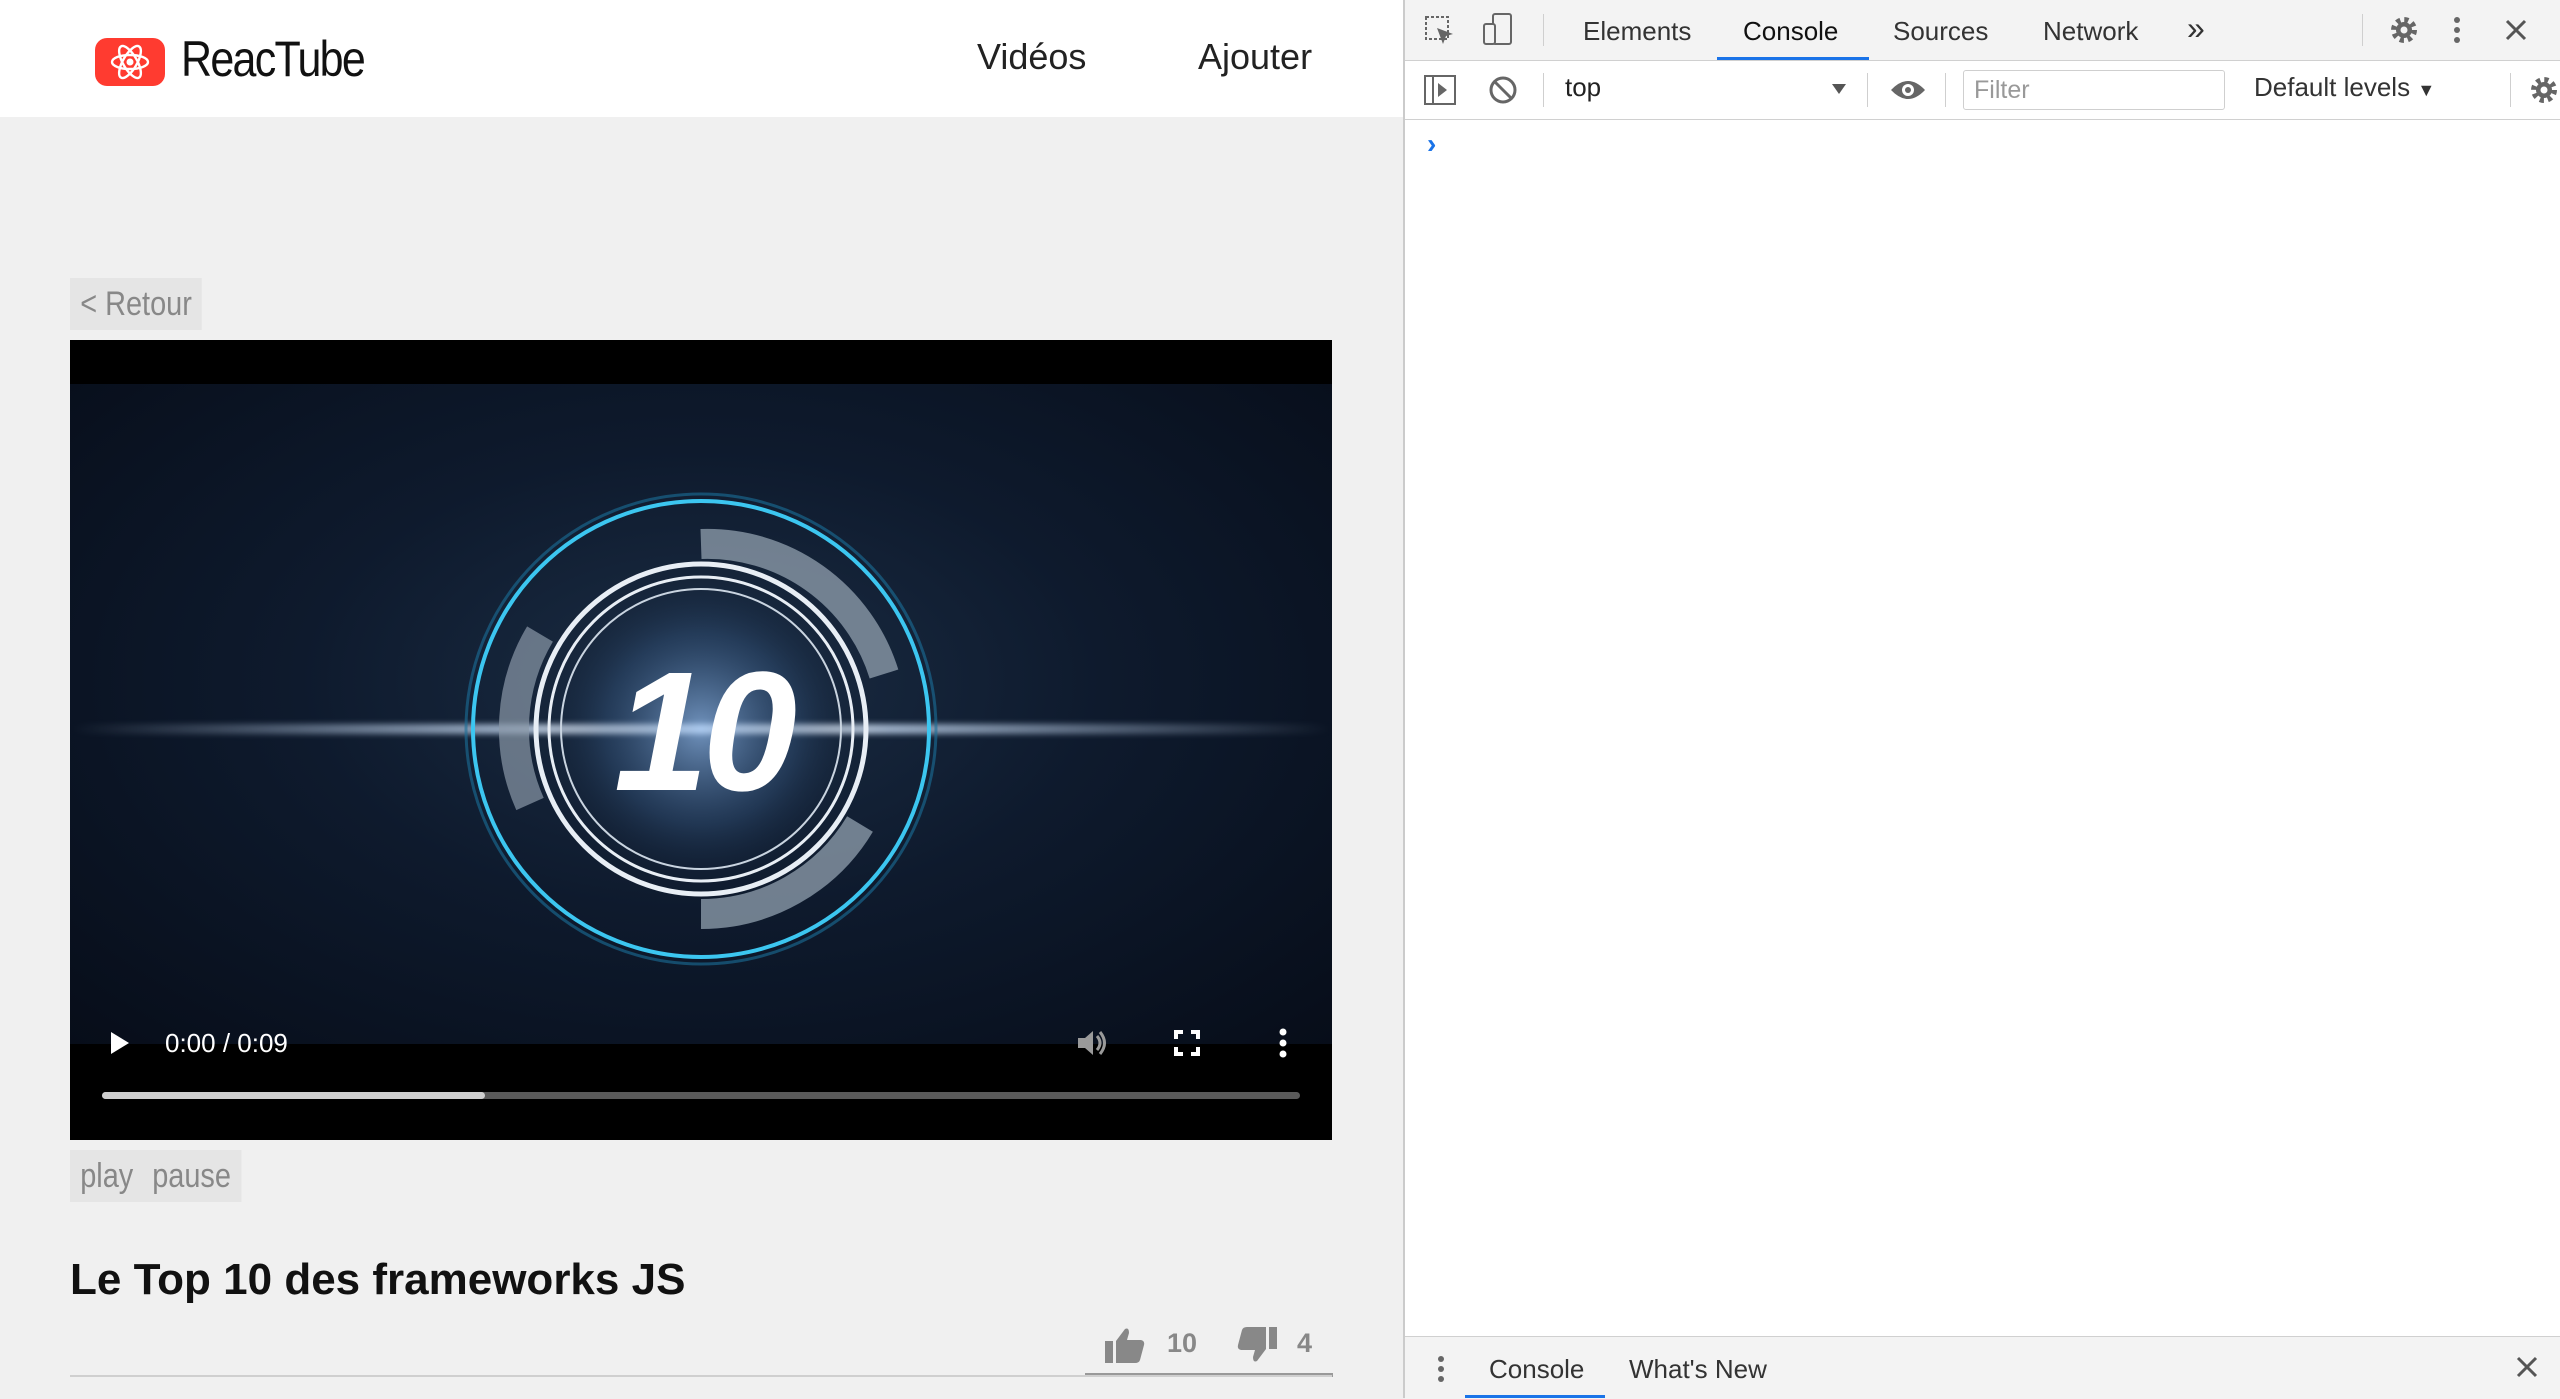 The height and width of the screenshot is (1399, 2560). I want to click on inspect-element-icon, so click(1440, 31).